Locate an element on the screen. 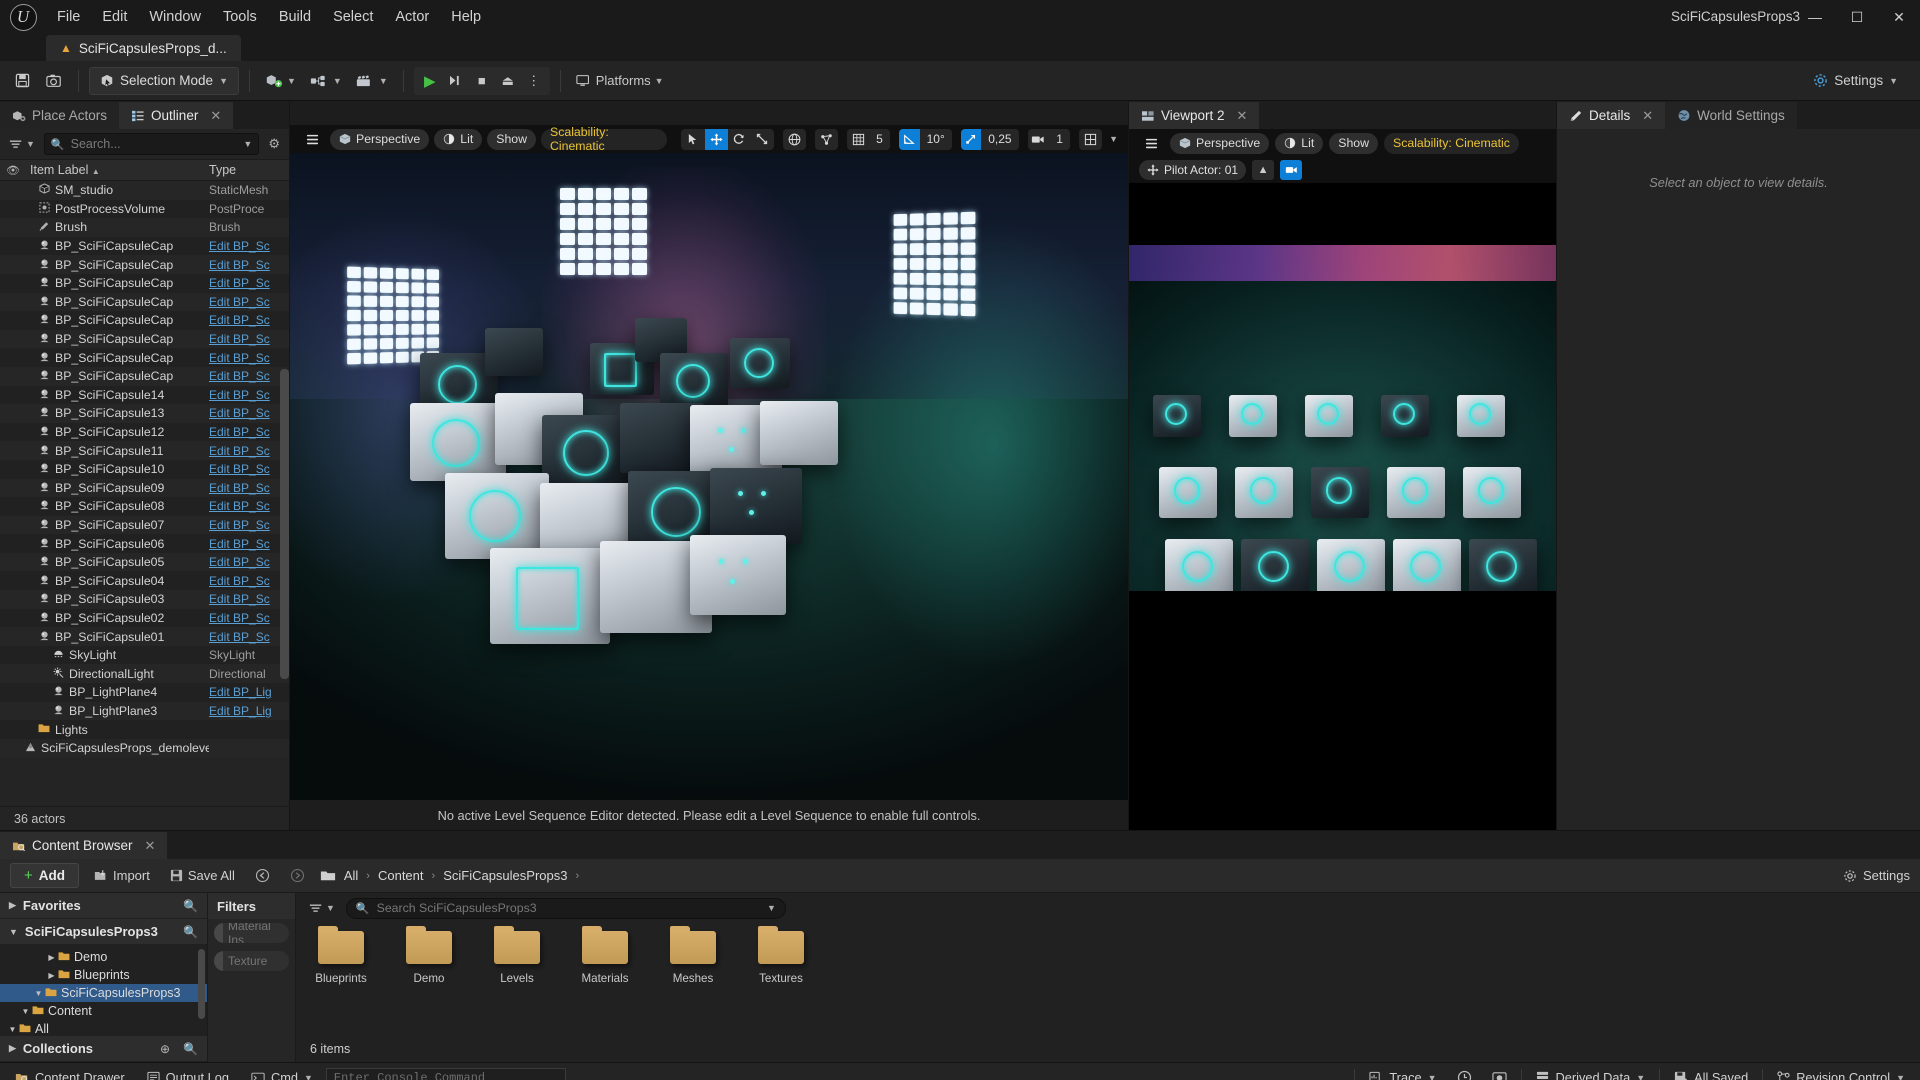 The height and width of the screenshot is (1080, 1920). asset-folder-item: Textures is located at coordinates (781, 955).